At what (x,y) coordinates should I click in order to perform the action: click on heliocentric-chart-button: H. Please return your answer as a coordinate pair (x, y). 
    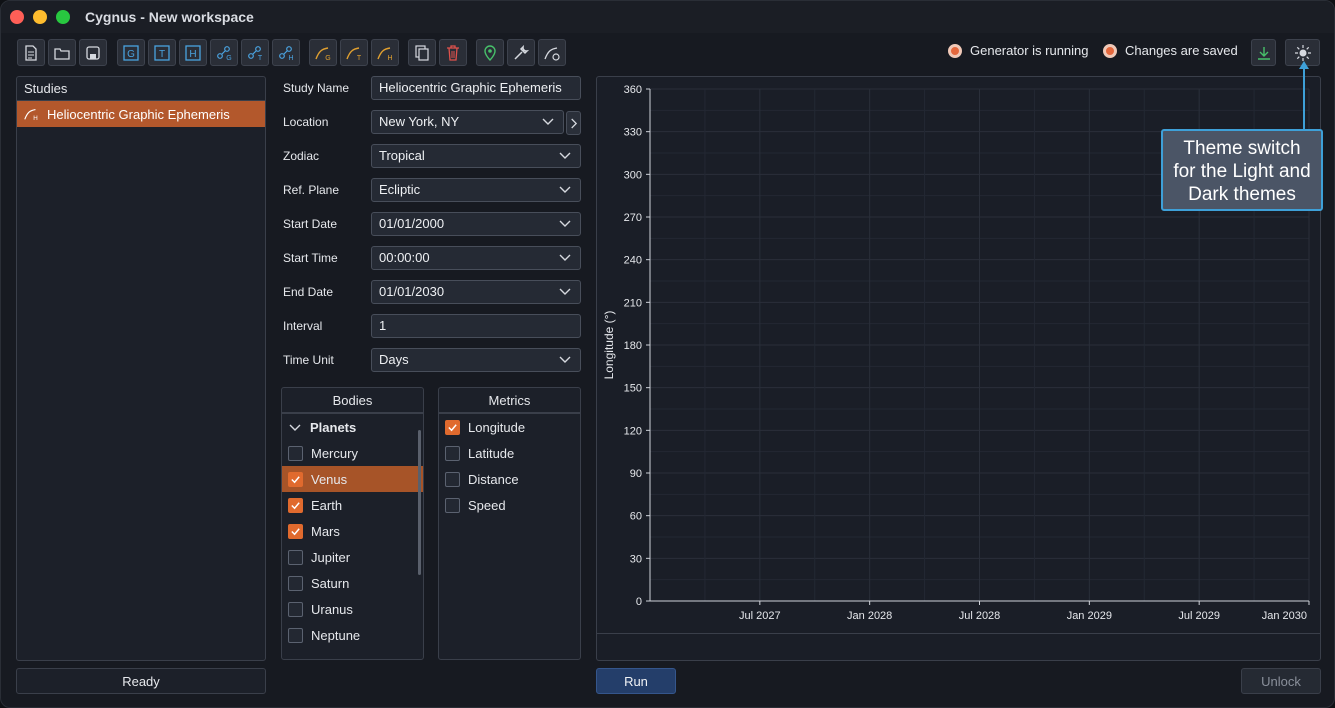
    Looking at the image, I should click on (286, 52).